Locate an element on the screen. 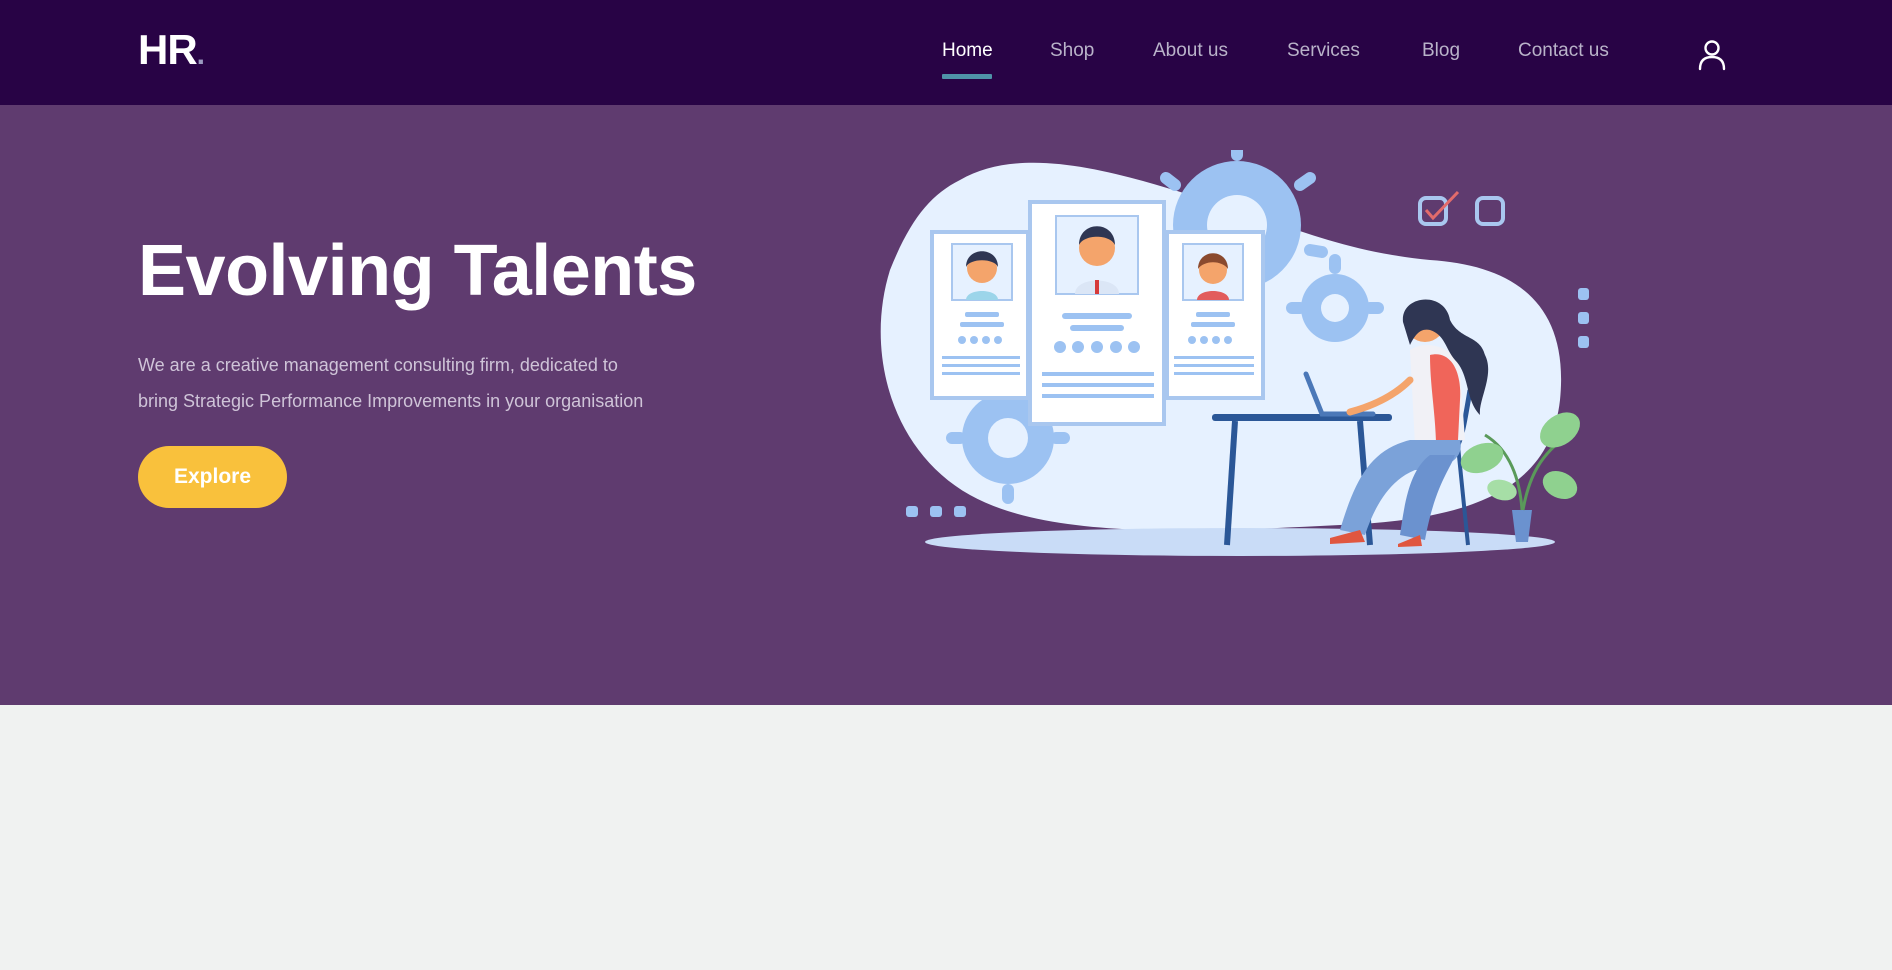  hero-title: Evolving Talents is located at coordinates (417, 271).